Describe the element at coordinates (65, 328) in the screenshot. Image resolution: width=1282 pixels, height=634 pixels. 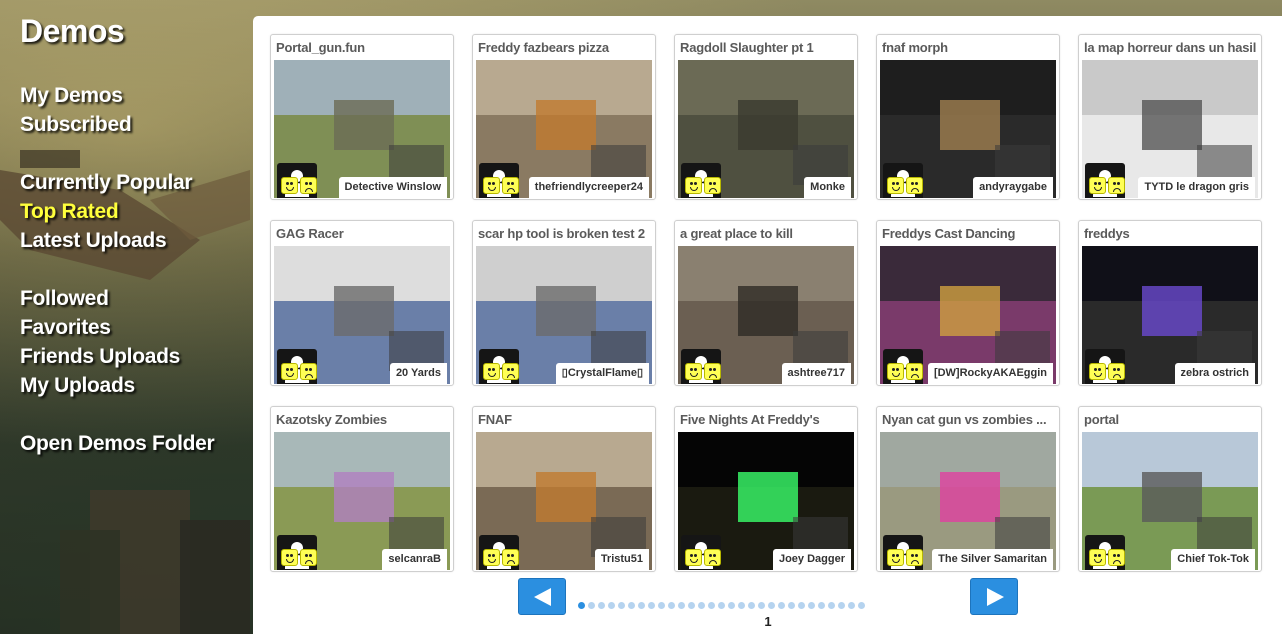
I see `sidebar-item-favorites: Favorites` at that location.